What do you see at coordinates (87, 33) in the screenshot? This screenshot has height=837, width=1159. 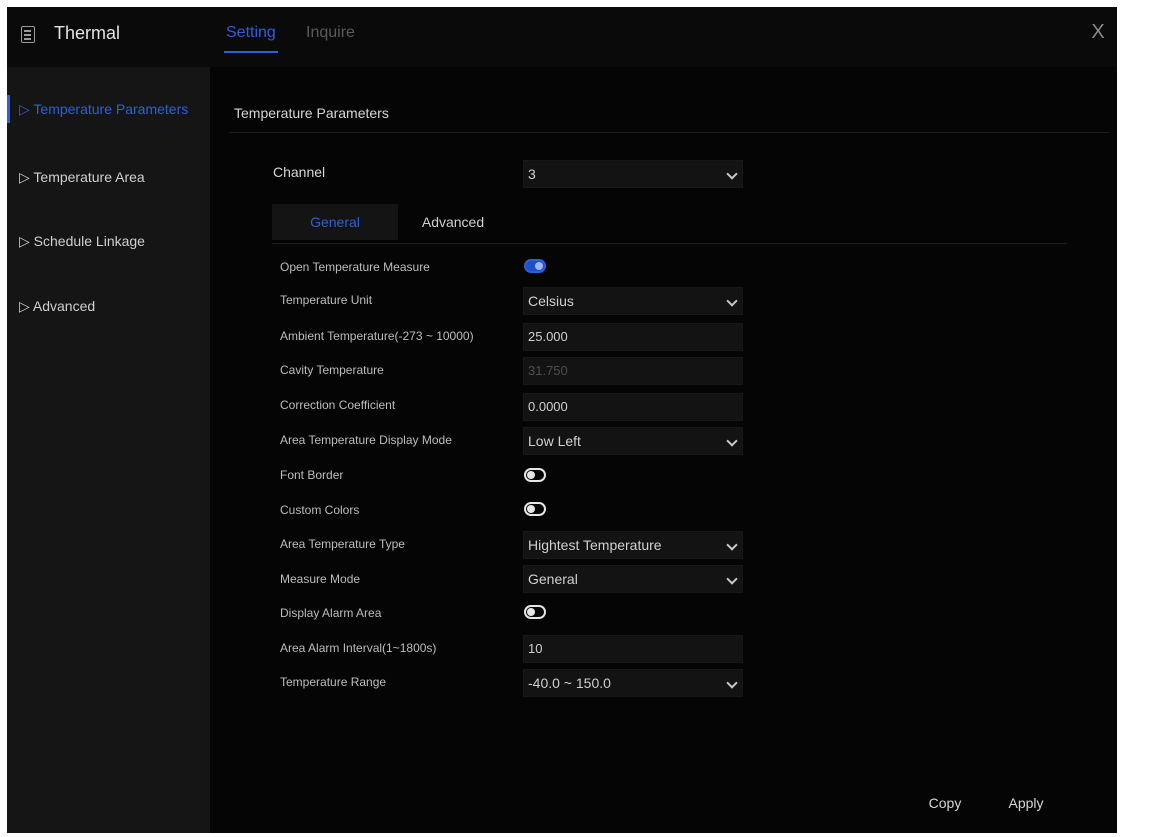 I see `app-title: Thermal` at bounding box center [87, 33].